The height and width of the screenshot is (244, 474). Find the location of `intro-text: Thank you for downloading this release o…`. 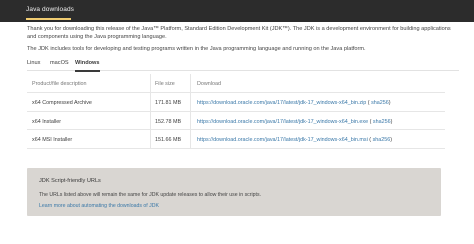

intro-text: Thank you for downloading this release o… is located at coordinates (242, 41).